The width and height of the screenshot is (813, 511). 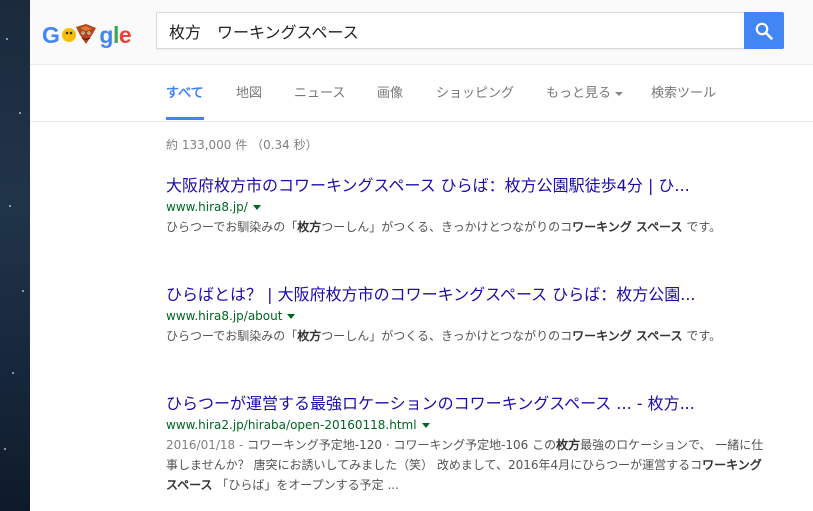 I want to click on tab-more-label: もっと見る, so click(x=579, y=93).